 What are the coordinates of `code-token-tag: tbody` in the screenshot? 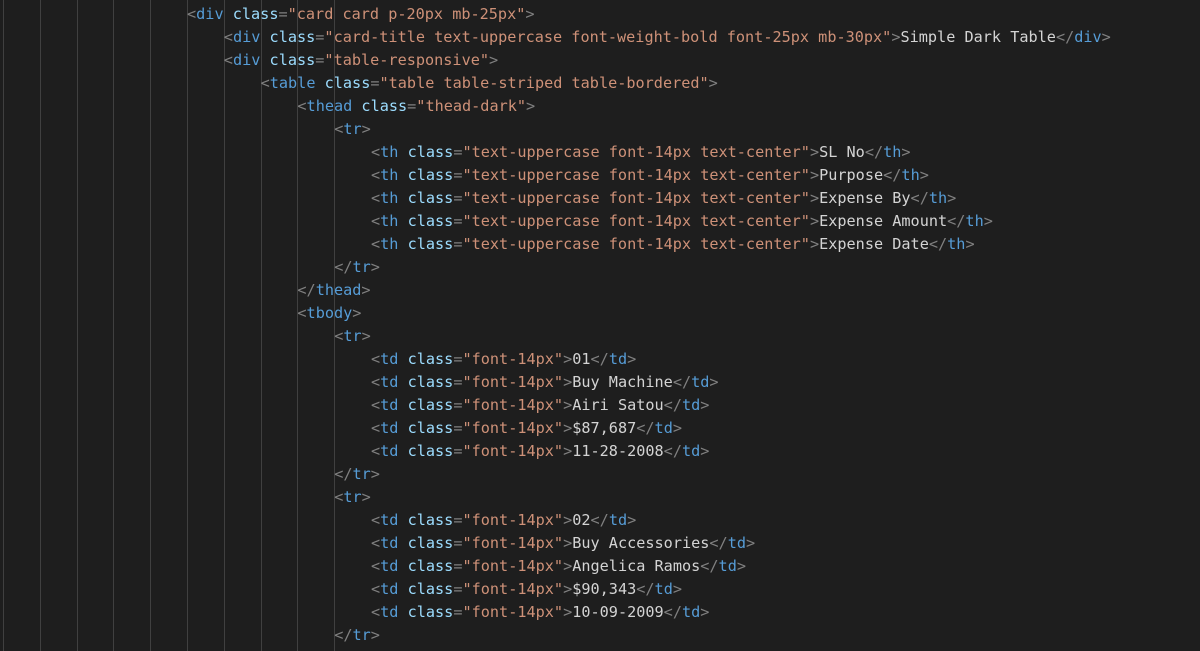 It's located at (329, 313).